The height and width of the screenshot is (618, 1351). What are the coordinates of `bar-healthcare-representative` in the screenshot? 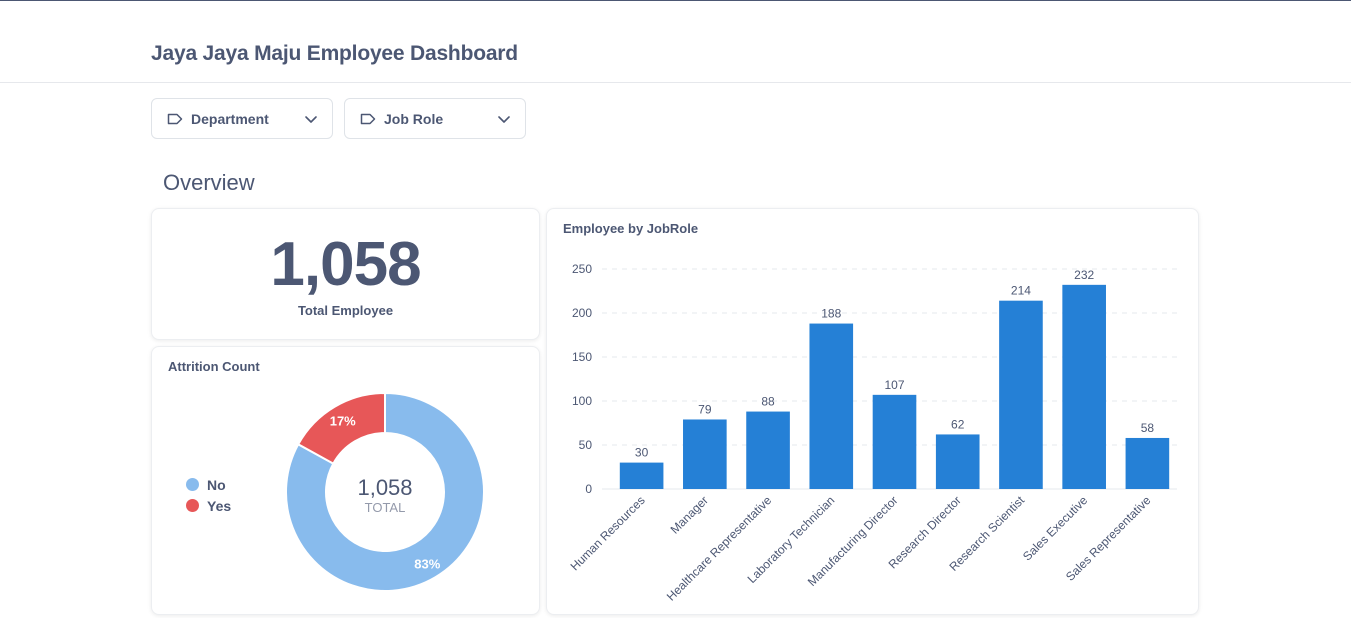 It's located at (768, 450).